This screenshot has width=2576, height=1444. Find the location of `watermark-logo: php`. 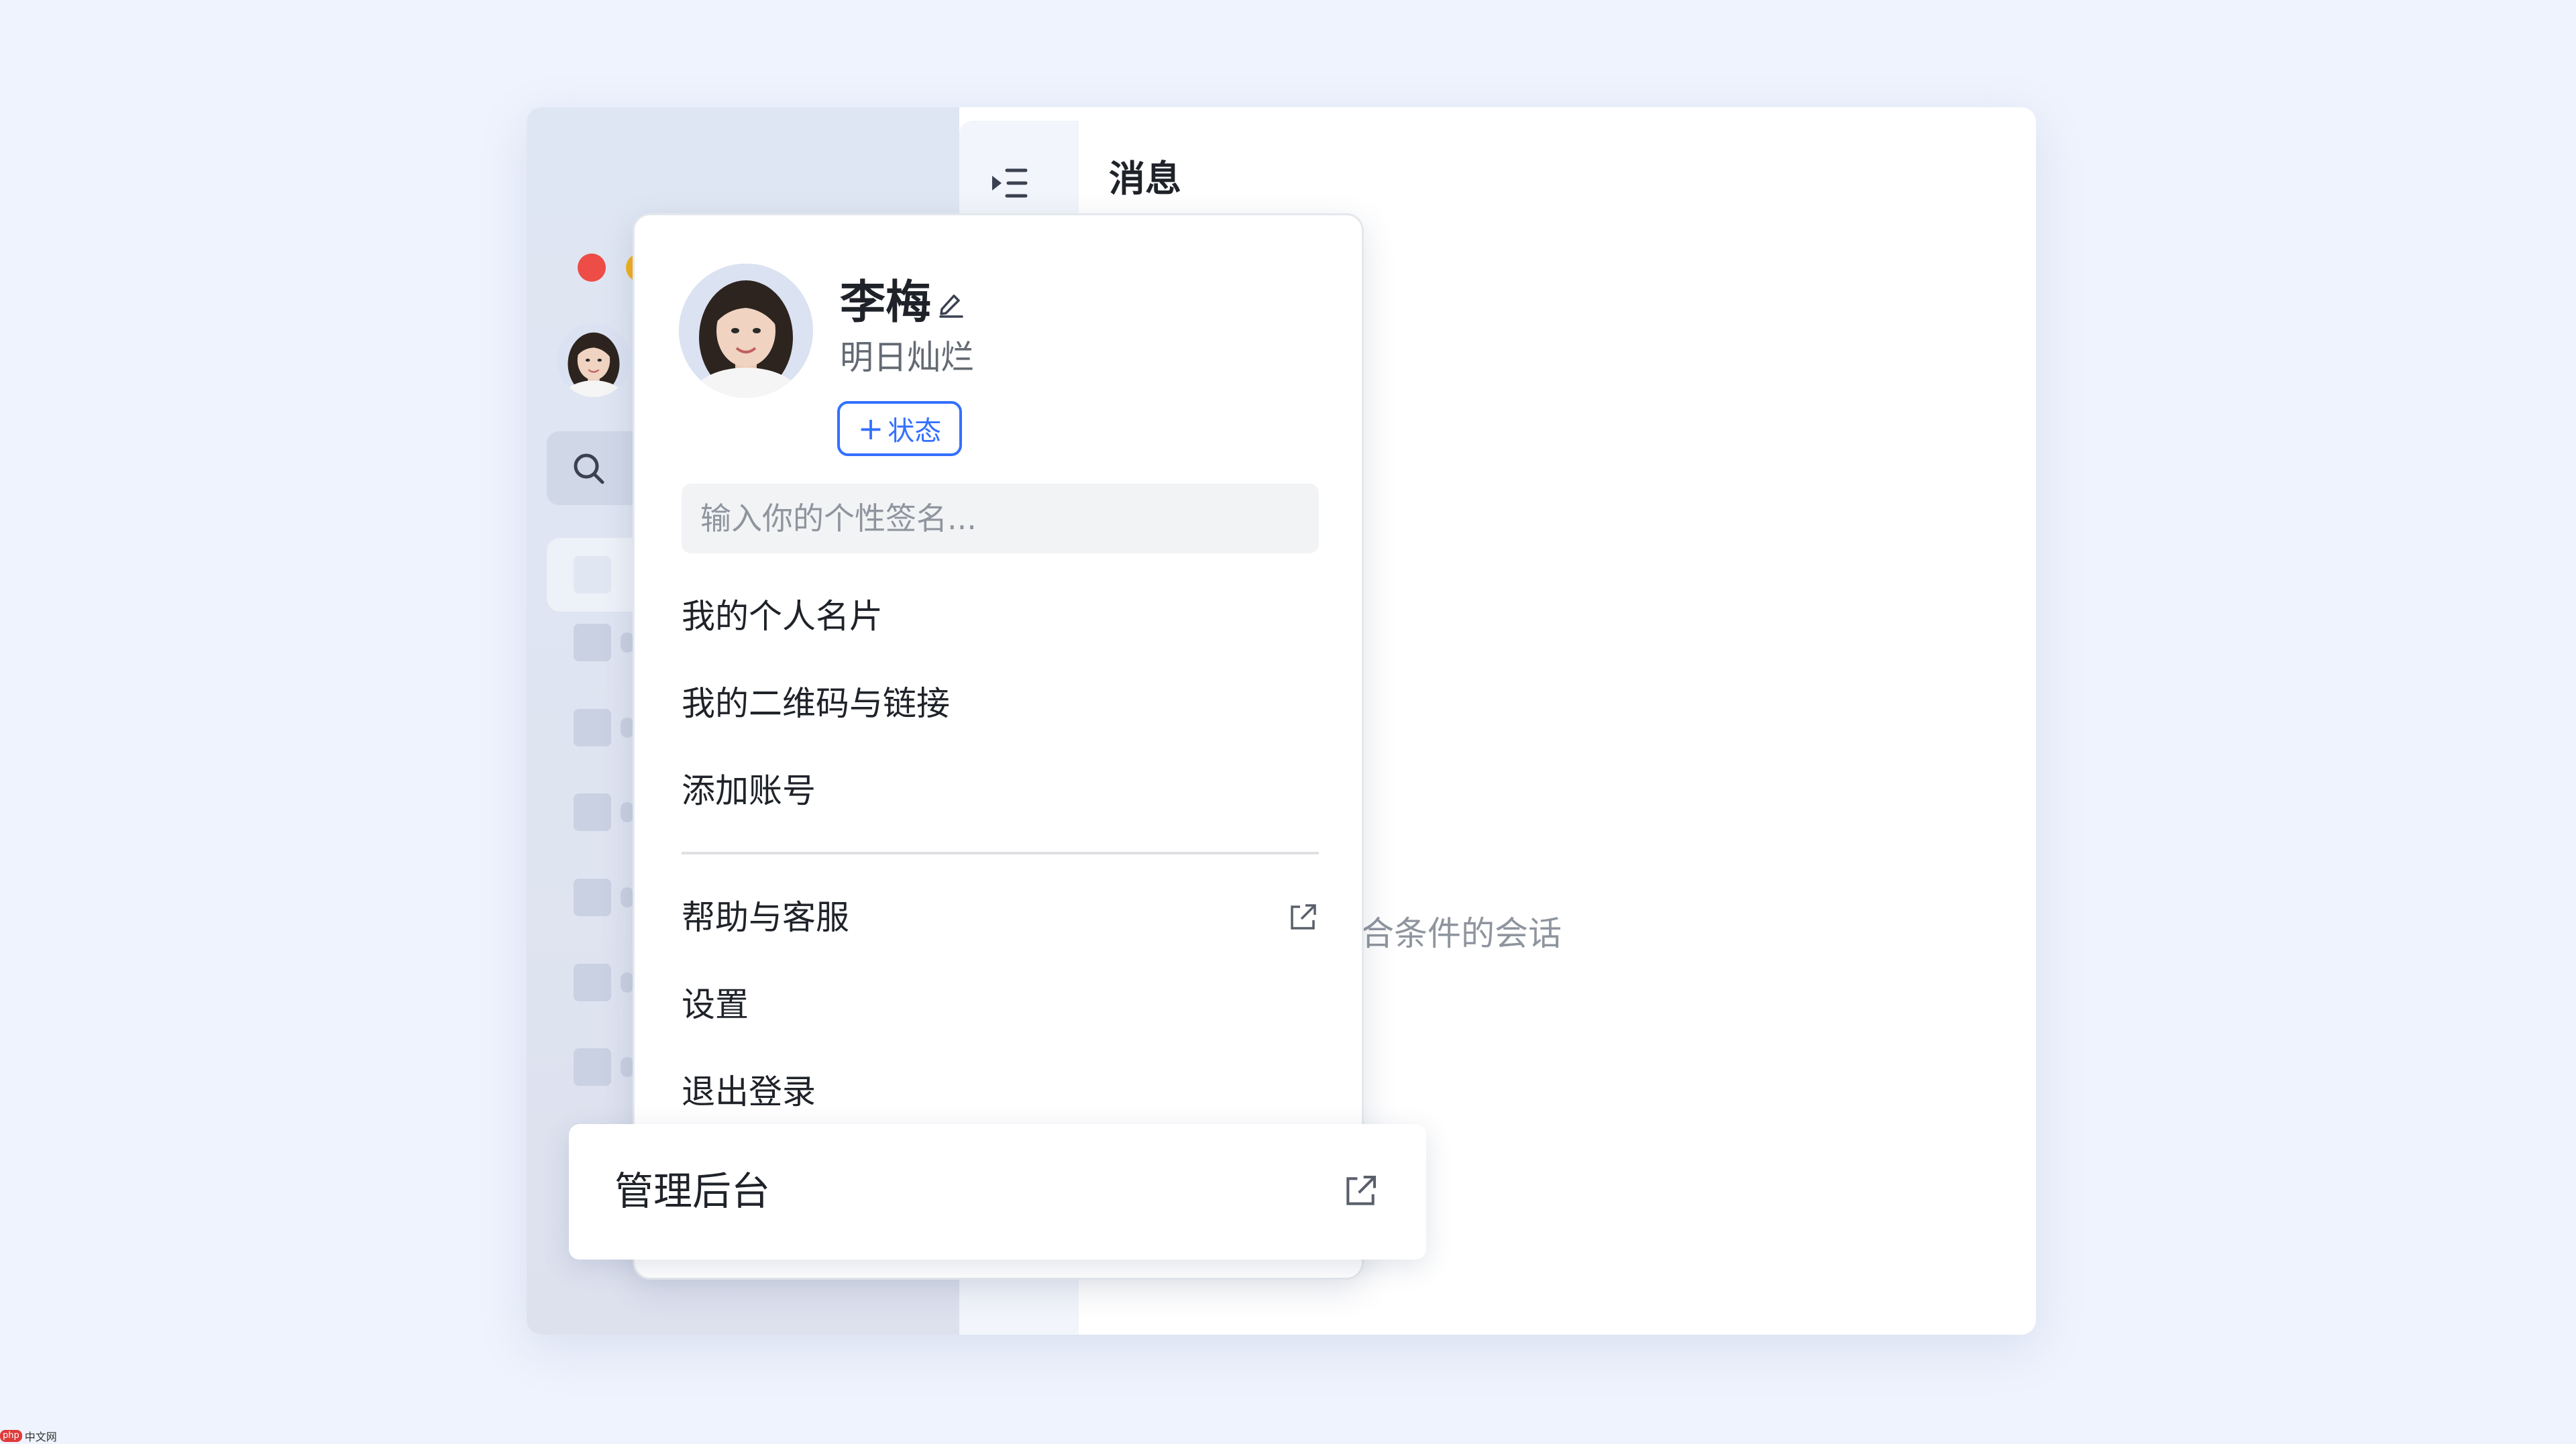

watermark-logo: php is located at coordinates (11, 1436).